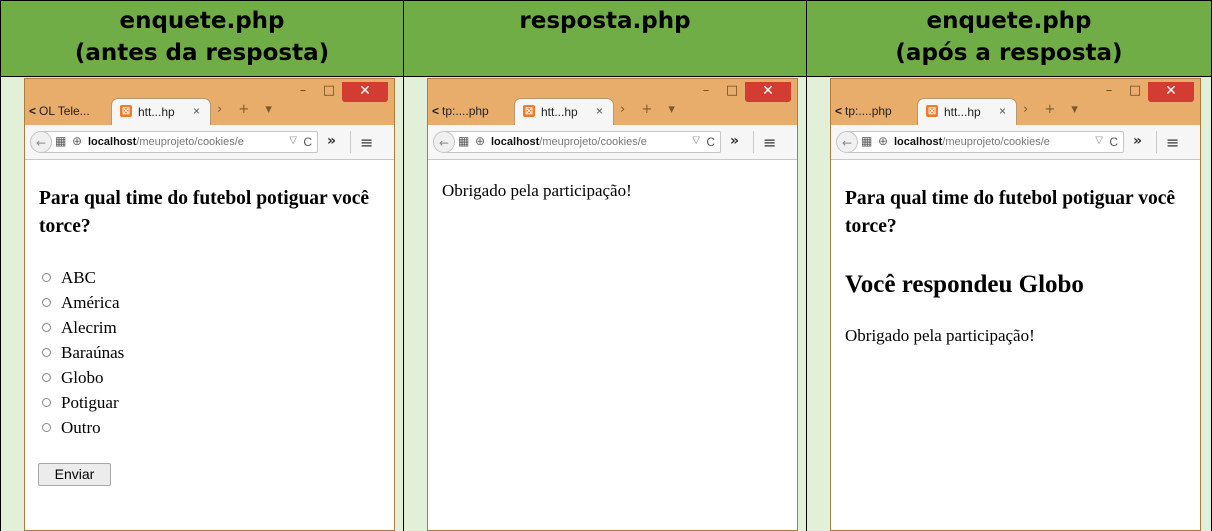 Image resolution: width=1212 pixels, height=531 pixels. I want to click on option-america: América, so click(83, 302).